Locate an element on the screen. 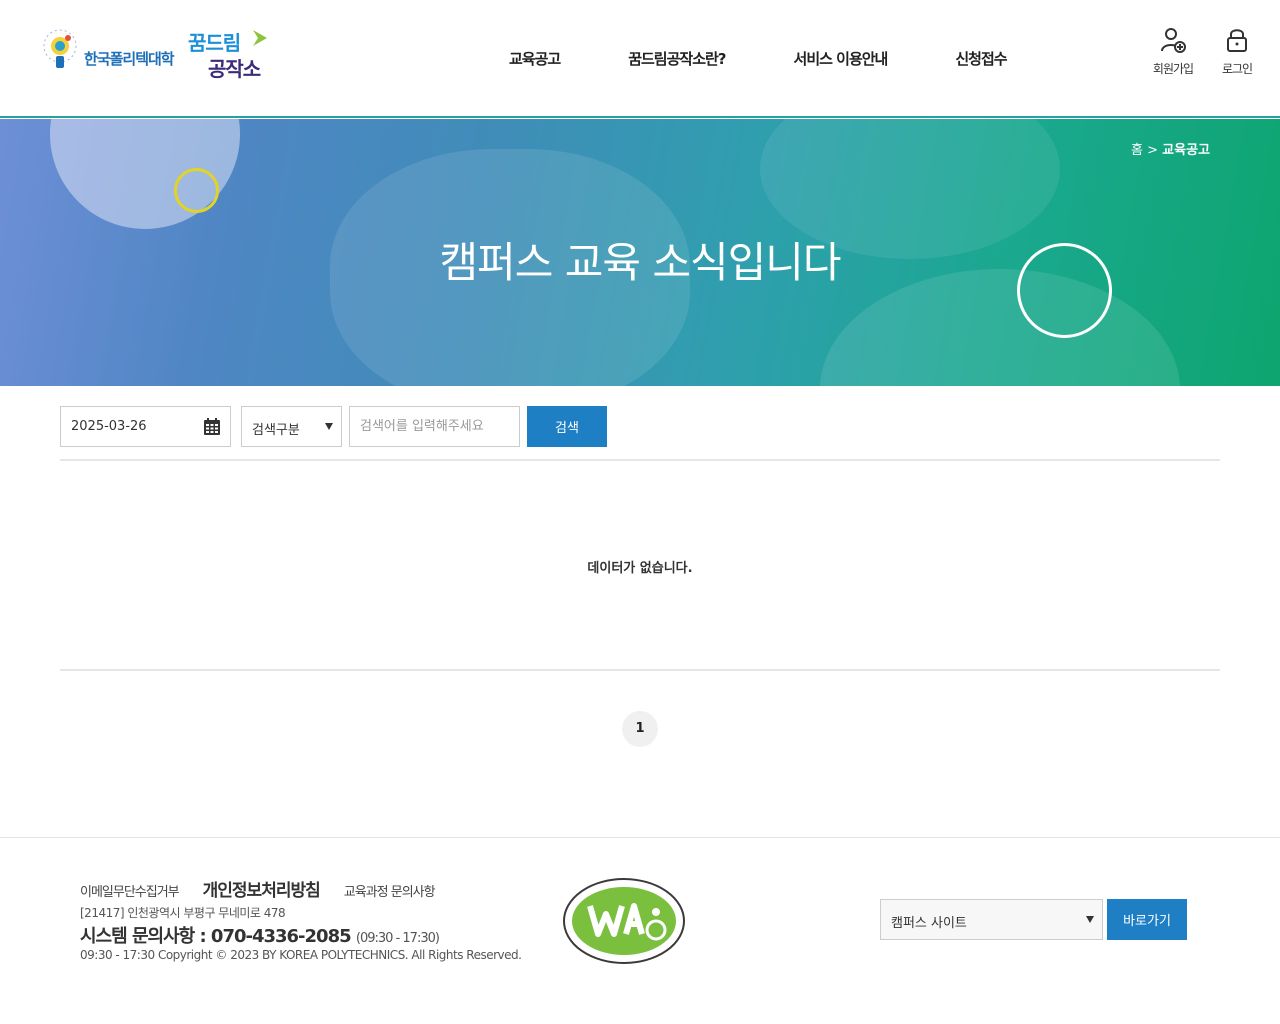  pagination-page-1: 1 is located at coordinates (640, 729).